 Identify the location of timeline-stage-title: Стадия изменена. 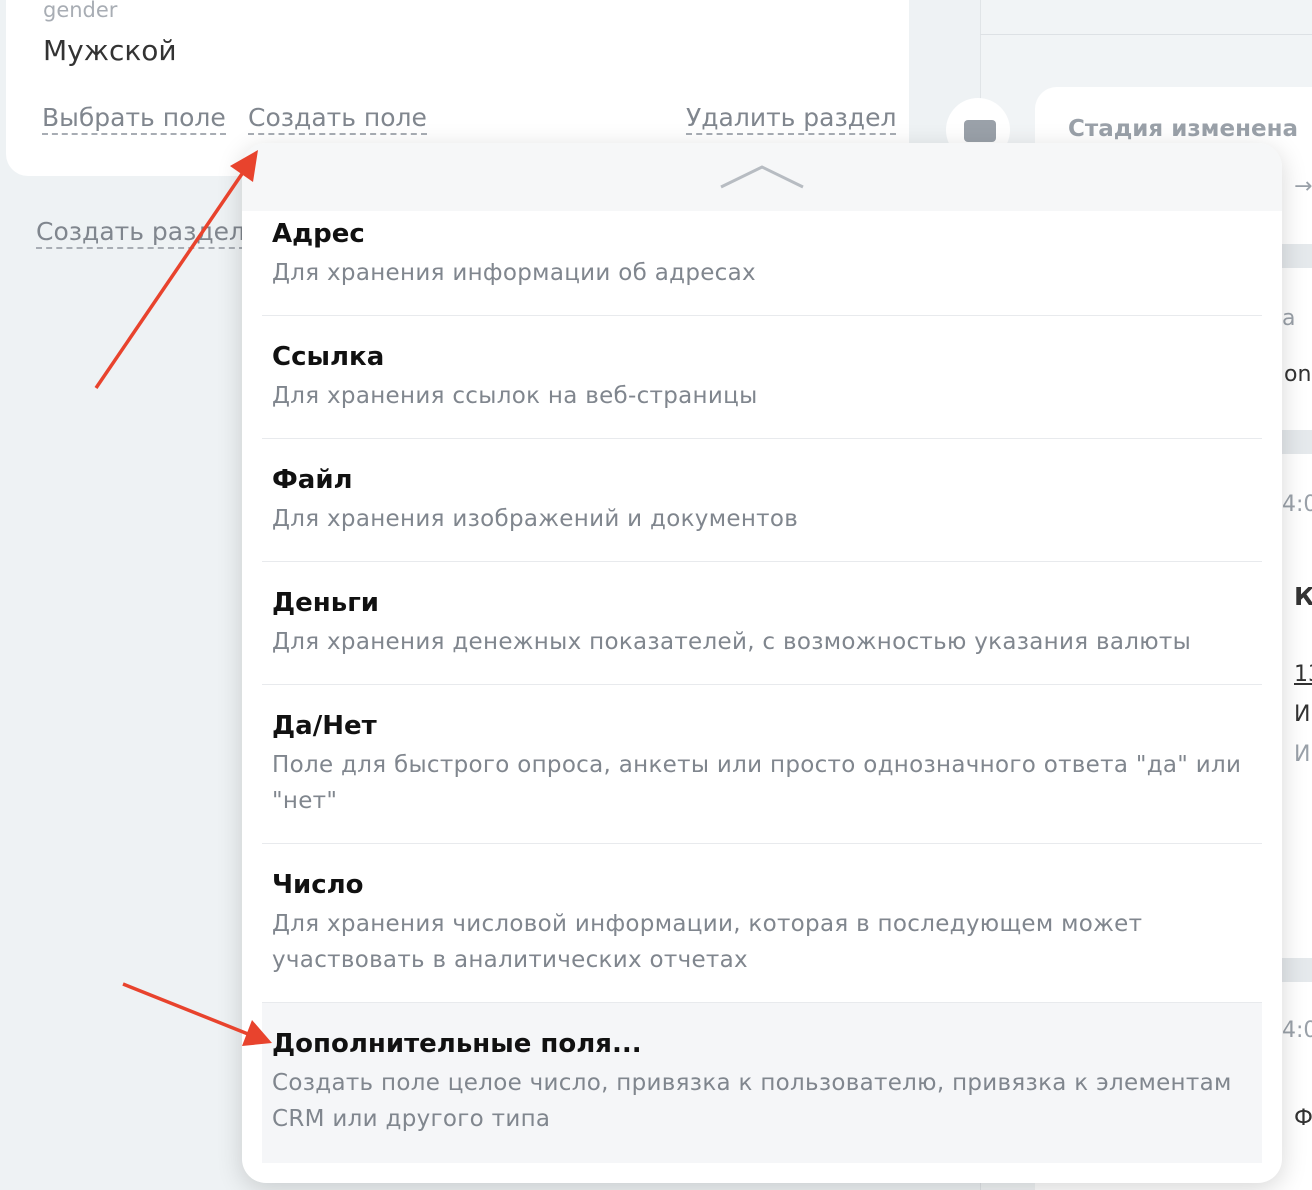
(1183, 129).